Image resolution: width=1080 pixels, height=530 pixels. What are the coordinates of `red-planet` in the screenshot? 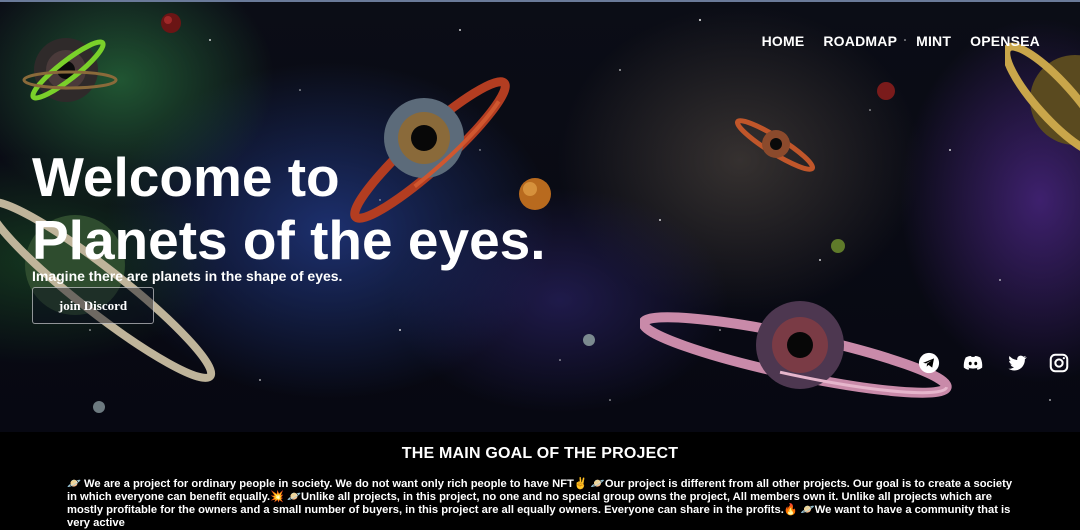 It's located at (171, 23).